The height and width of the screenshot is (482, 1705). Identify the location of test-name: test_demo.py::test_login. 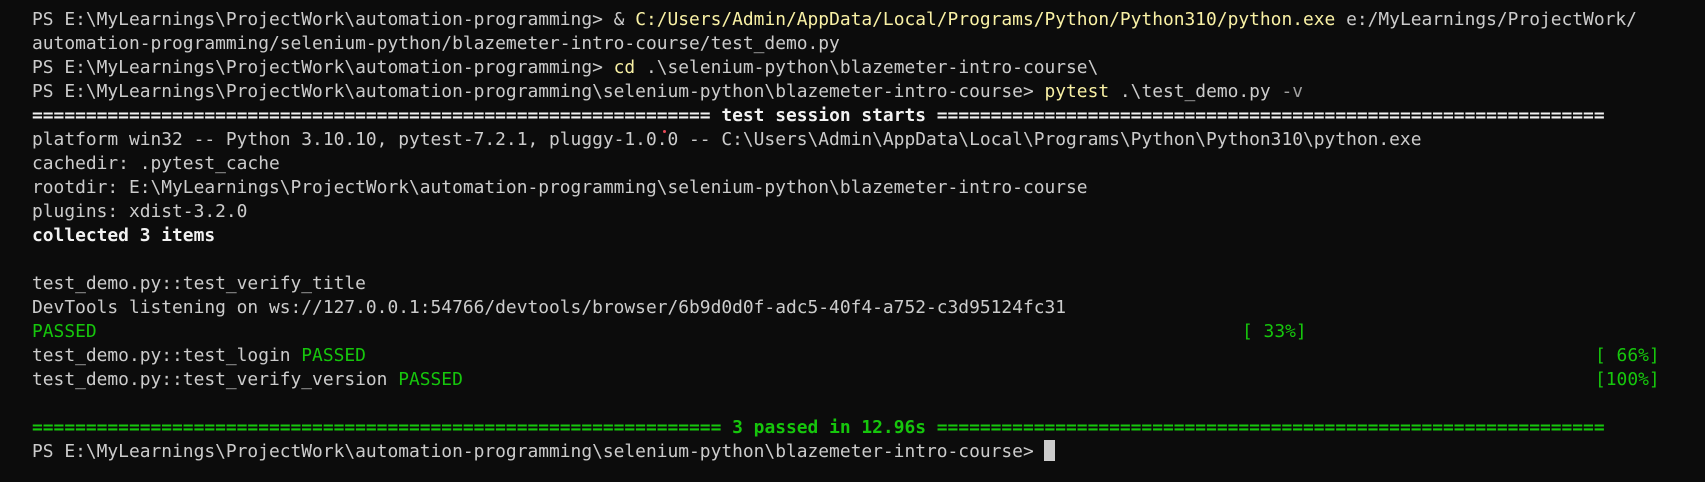
(167, 355).